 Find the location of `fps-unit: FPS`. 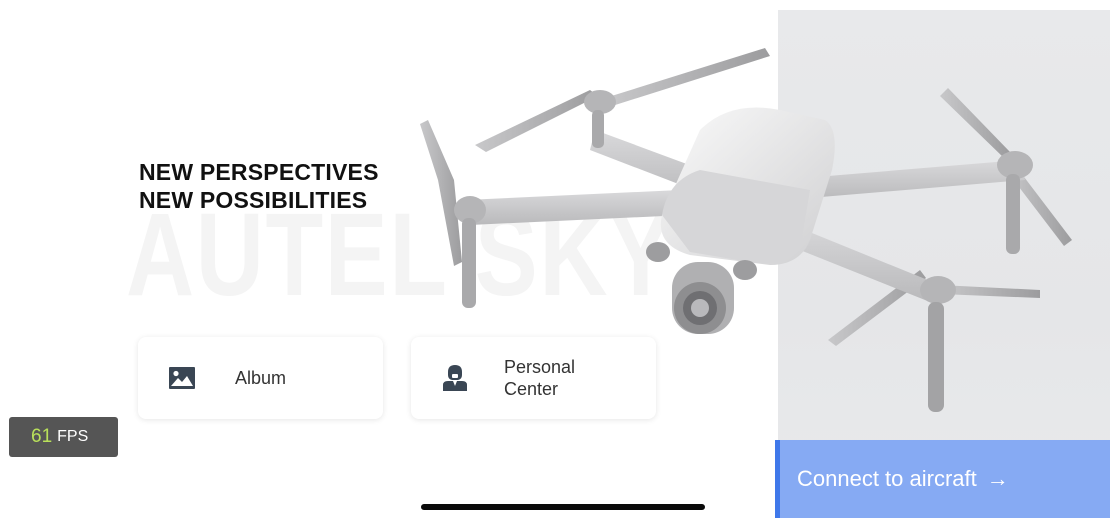

fps-unit: FPS is located at coordinates (73, 436).